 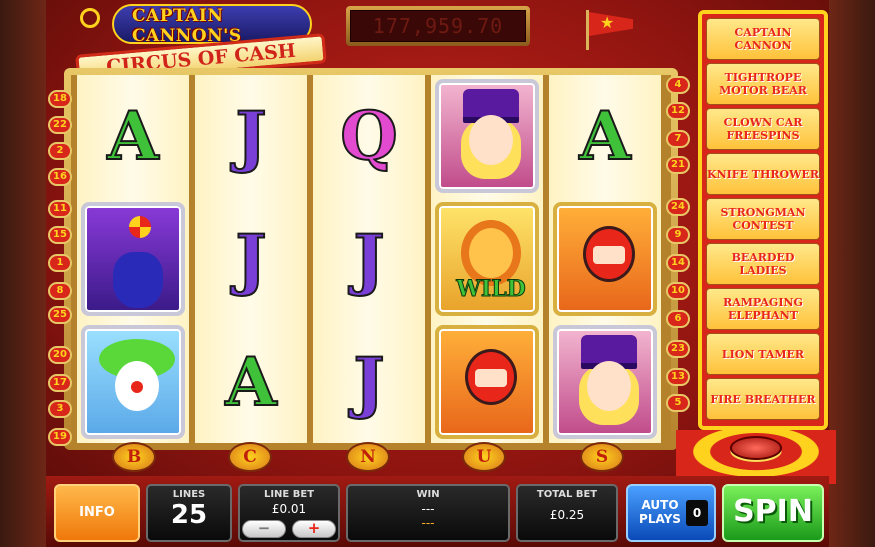 I want to click on lines-value: 25, so click(x=189, y=515).